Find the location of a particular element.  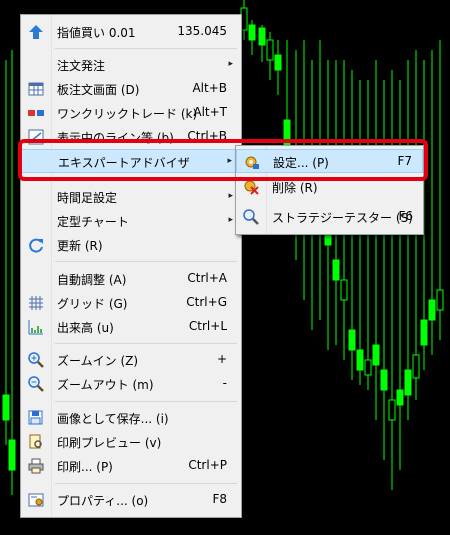

print-preview-icon is located at coordinates (35, 441).